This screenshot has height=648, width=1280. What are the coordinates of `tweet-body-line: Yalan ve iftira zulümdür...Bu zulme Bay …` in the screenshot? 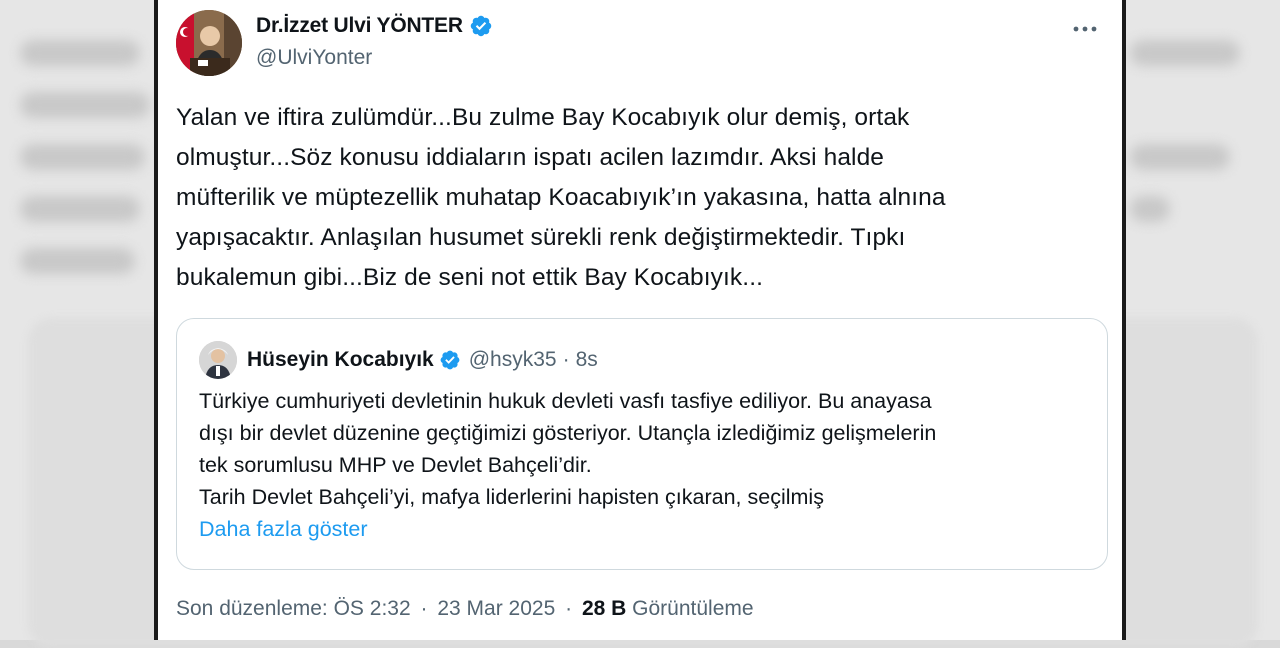 It's located at (543, 117).